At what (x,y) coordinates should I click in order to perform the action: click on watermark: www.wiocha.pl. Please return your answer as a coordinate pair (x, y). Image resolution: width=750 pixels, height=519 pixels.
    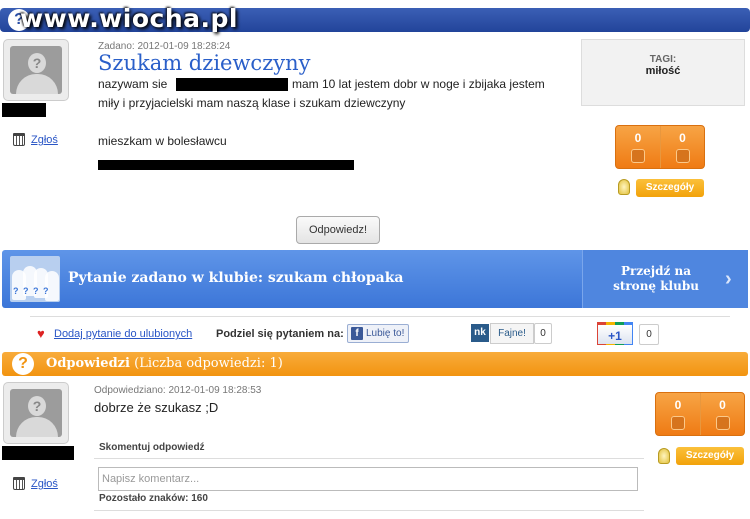
    Looking at the image, I should click on (129, 18).